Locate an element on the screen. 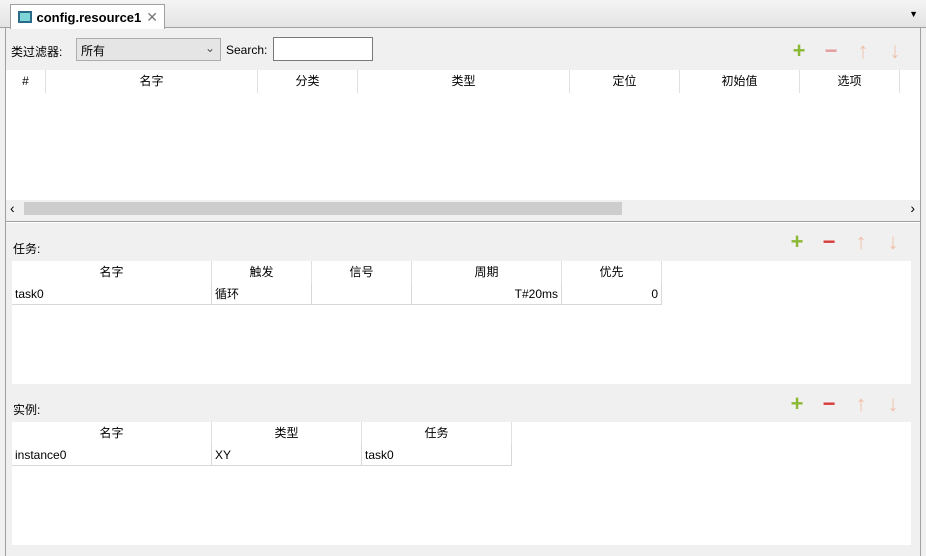  remove-variable-button: − is located at coordinates (831, 51).